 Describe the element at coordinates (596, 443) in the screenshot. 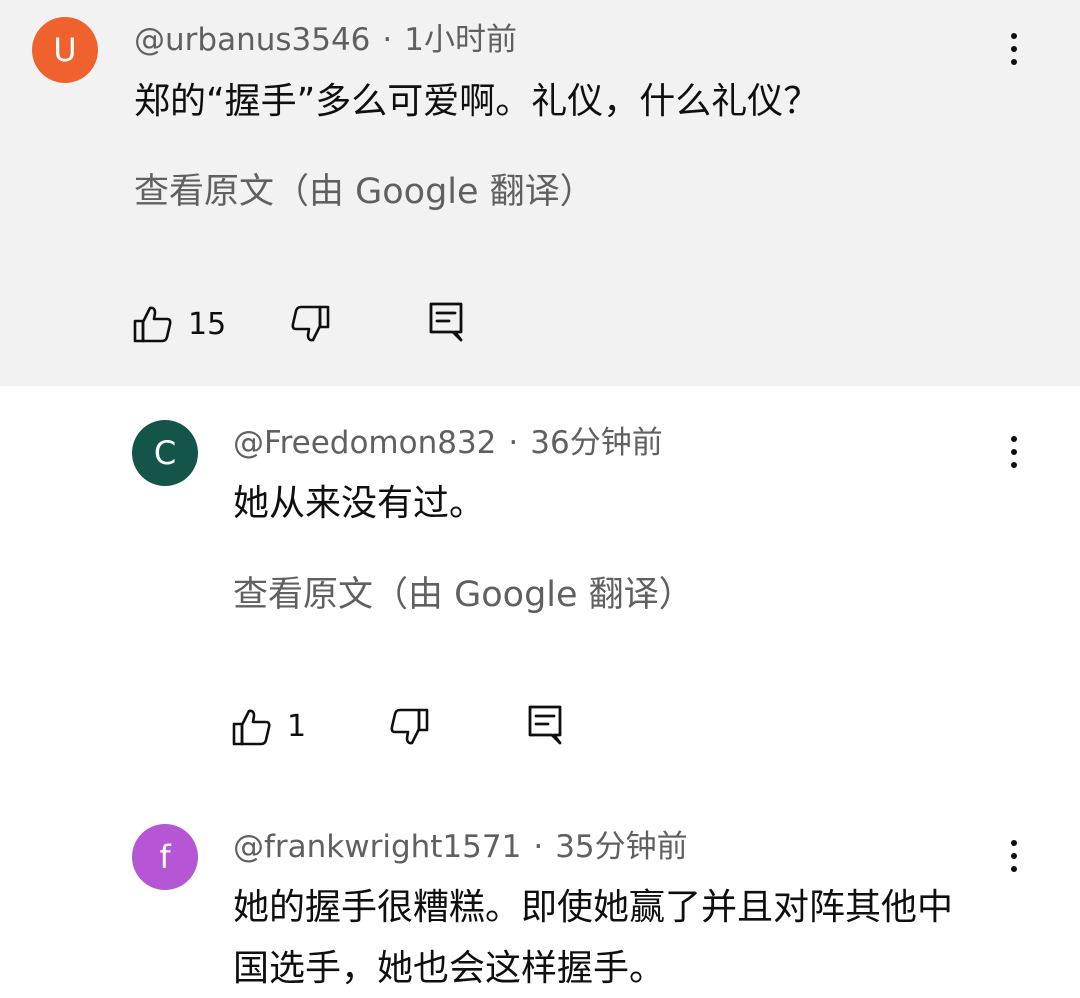

I see `timestamp: 36分钟前` at that location.